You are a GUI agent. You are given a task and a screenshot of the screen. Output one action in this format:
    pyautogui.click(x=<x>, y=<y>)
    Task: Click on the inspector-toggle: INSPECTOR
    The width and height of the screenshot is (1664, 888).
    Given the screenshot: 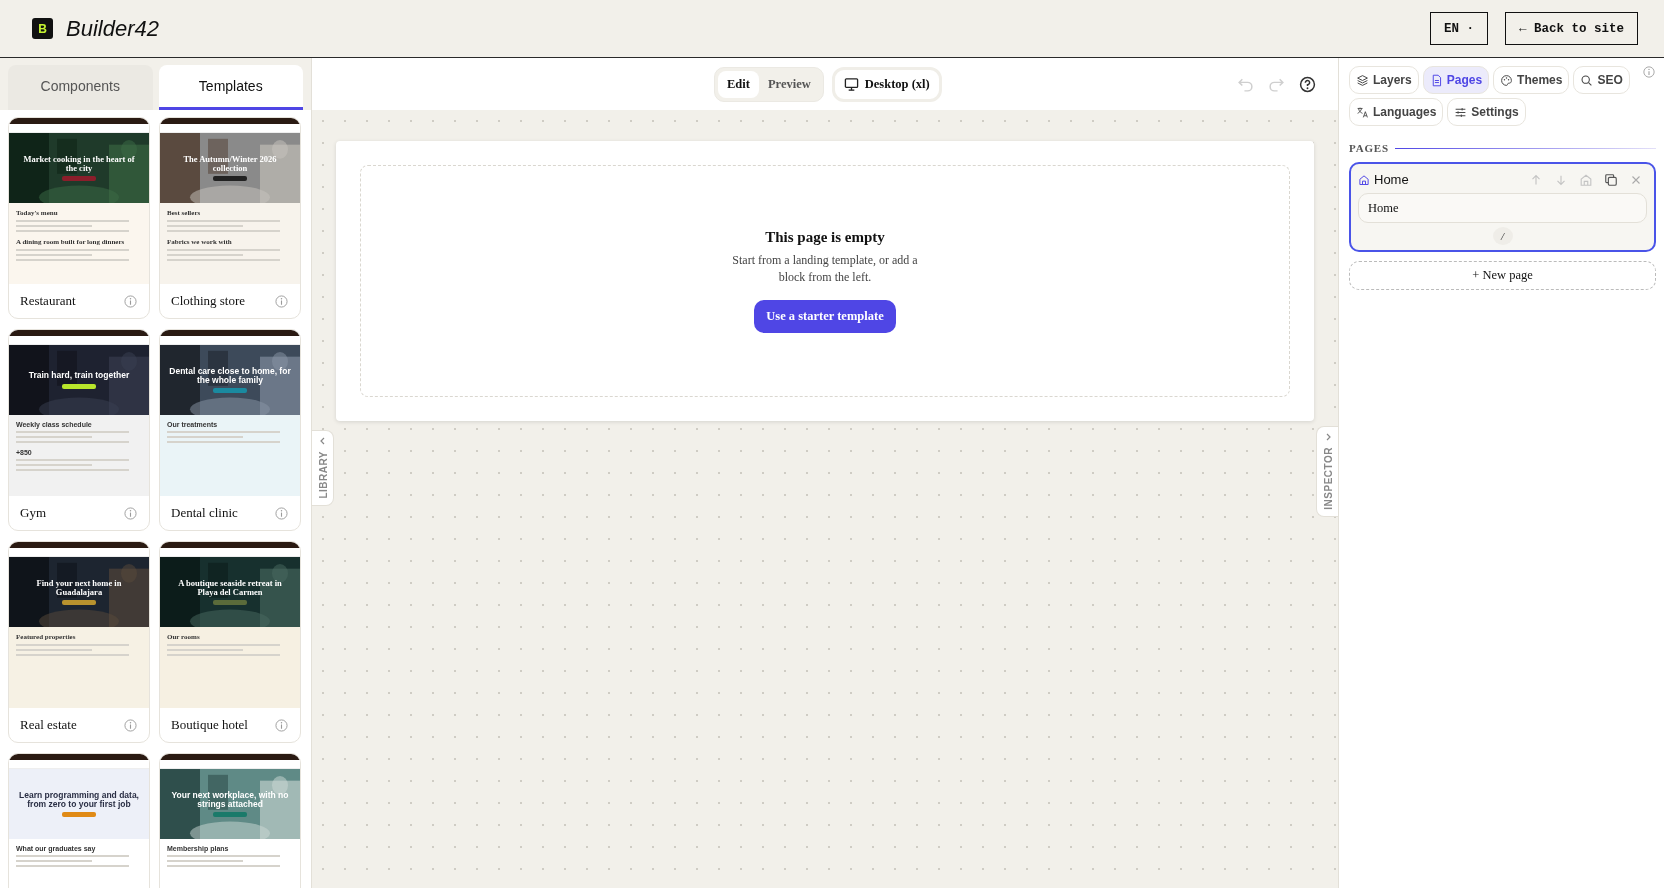 What is the action you would take?
    pyautogui.click(x=1327, y=471)
    